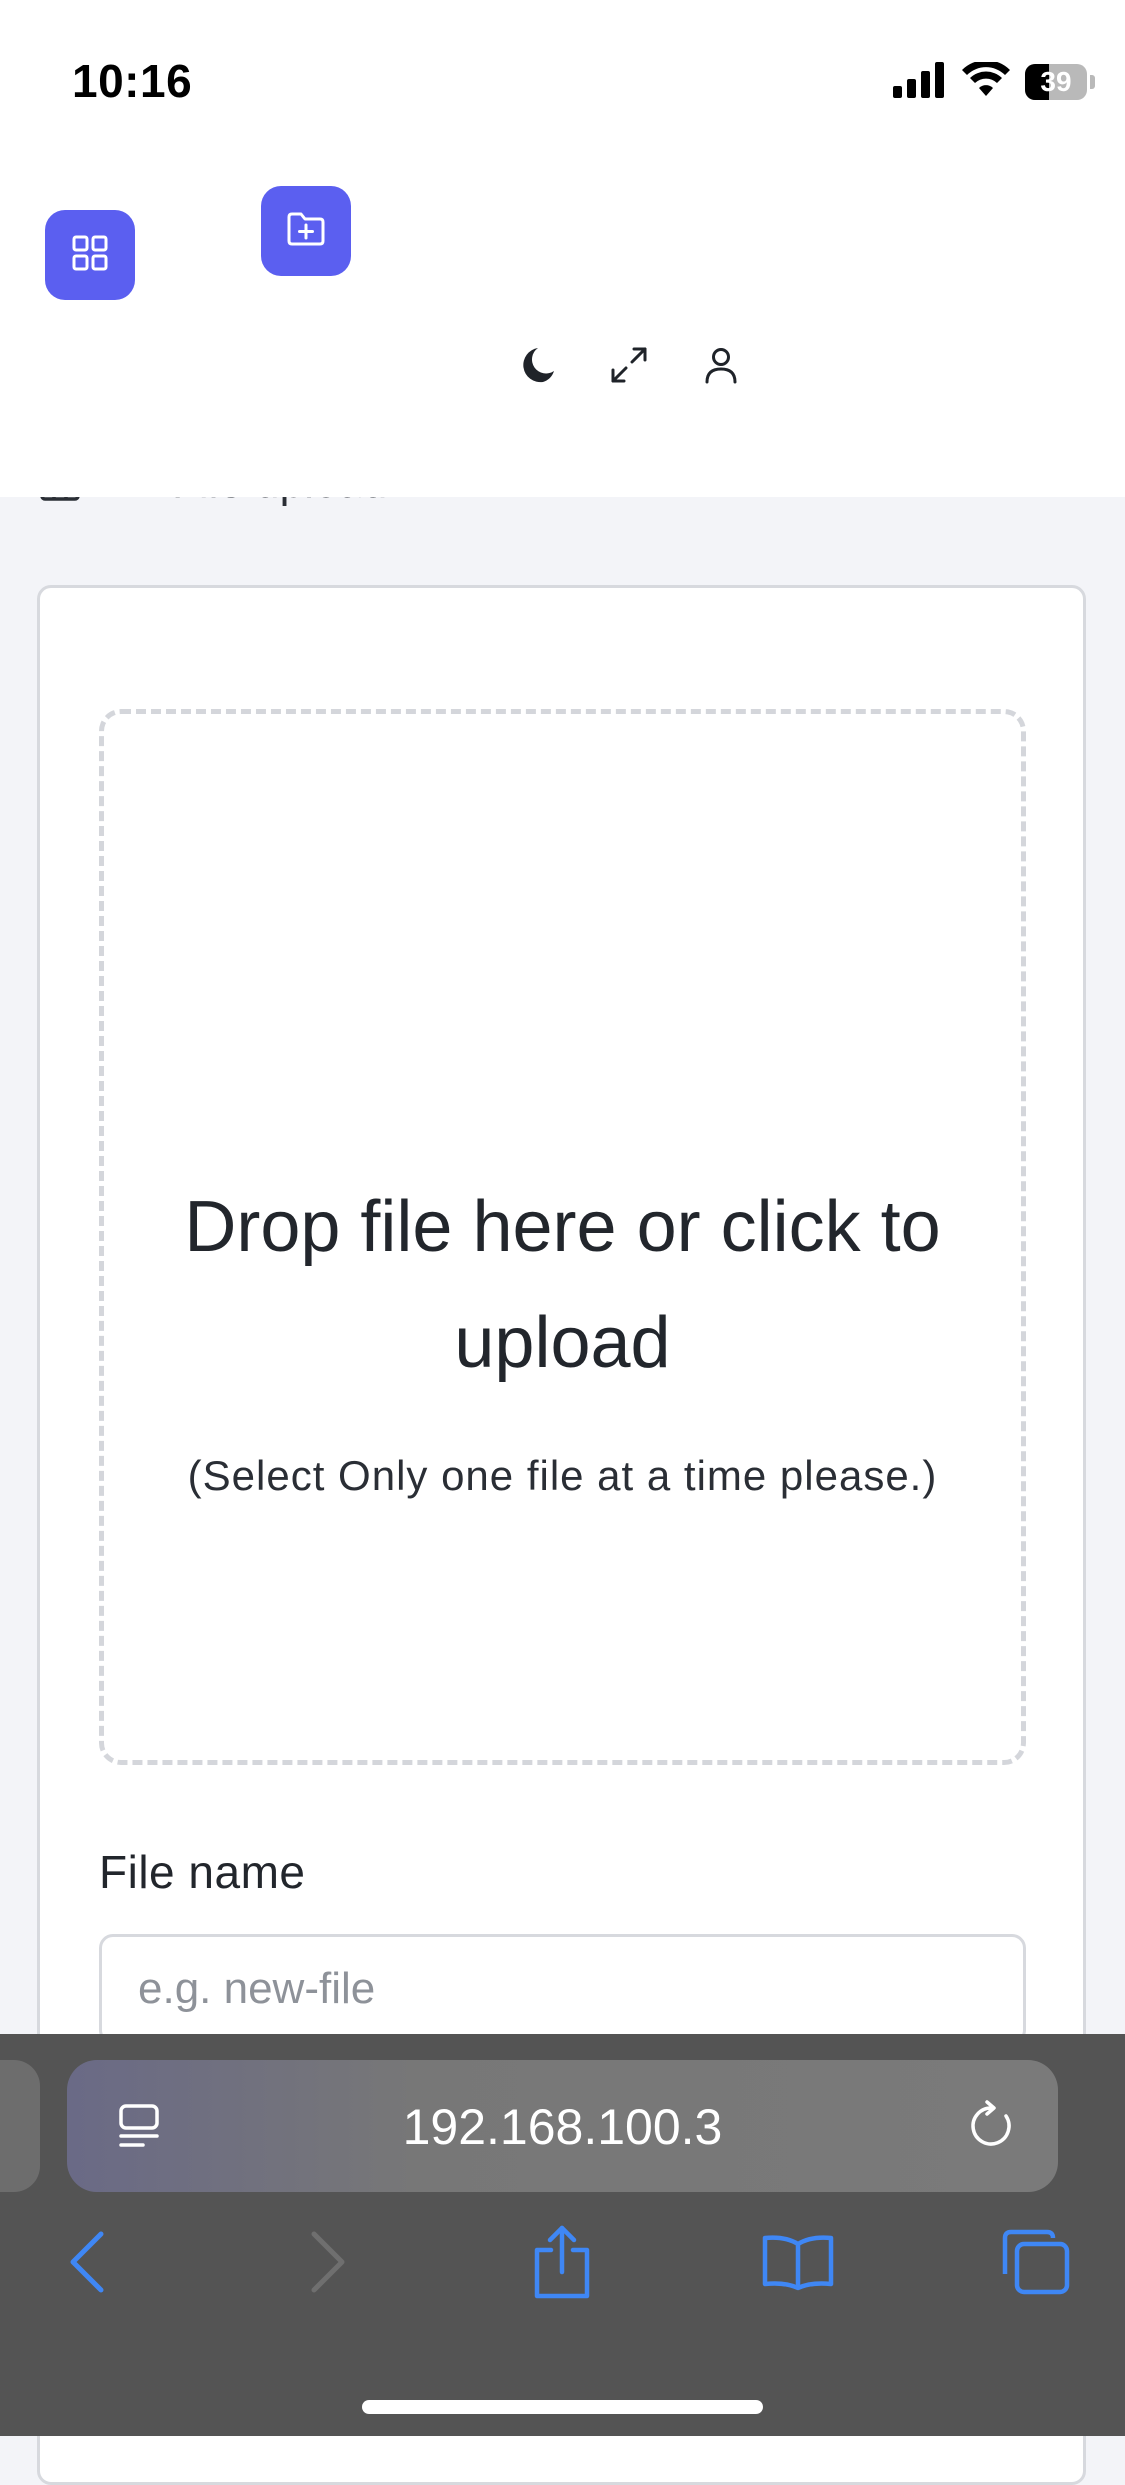  I want to click on folder-plus-icon, so click(306, 231).